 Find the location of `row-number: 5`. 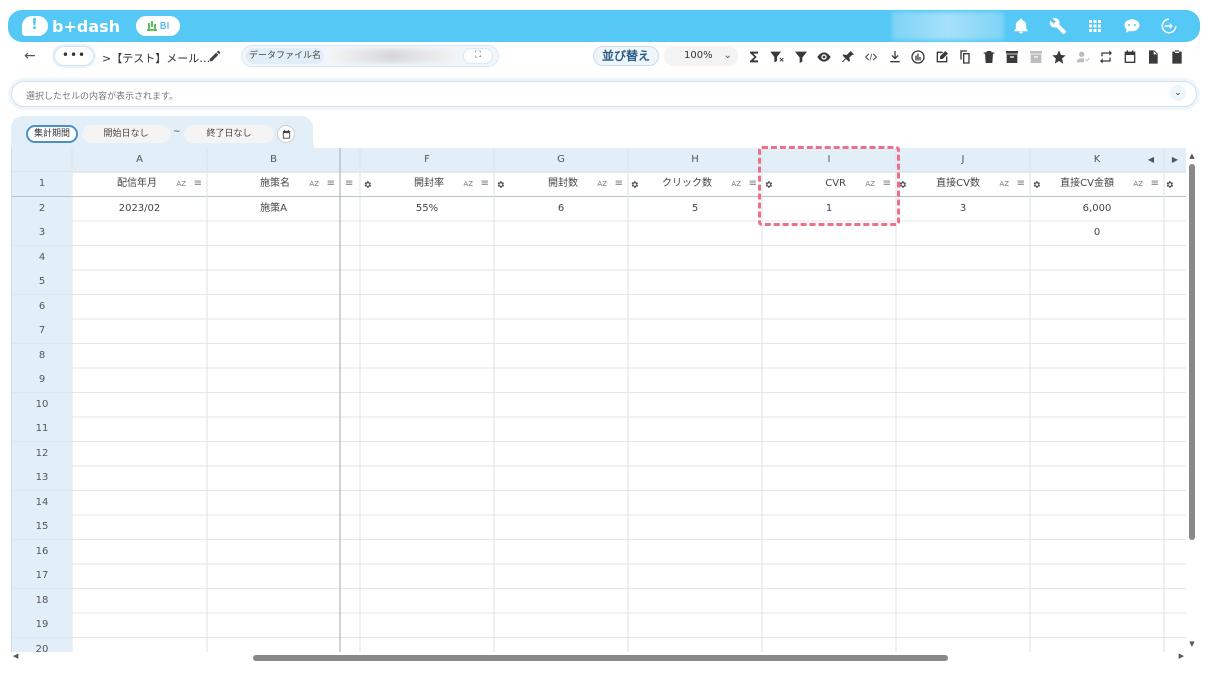

row-number: 5 is located at coordinates (42, 282).